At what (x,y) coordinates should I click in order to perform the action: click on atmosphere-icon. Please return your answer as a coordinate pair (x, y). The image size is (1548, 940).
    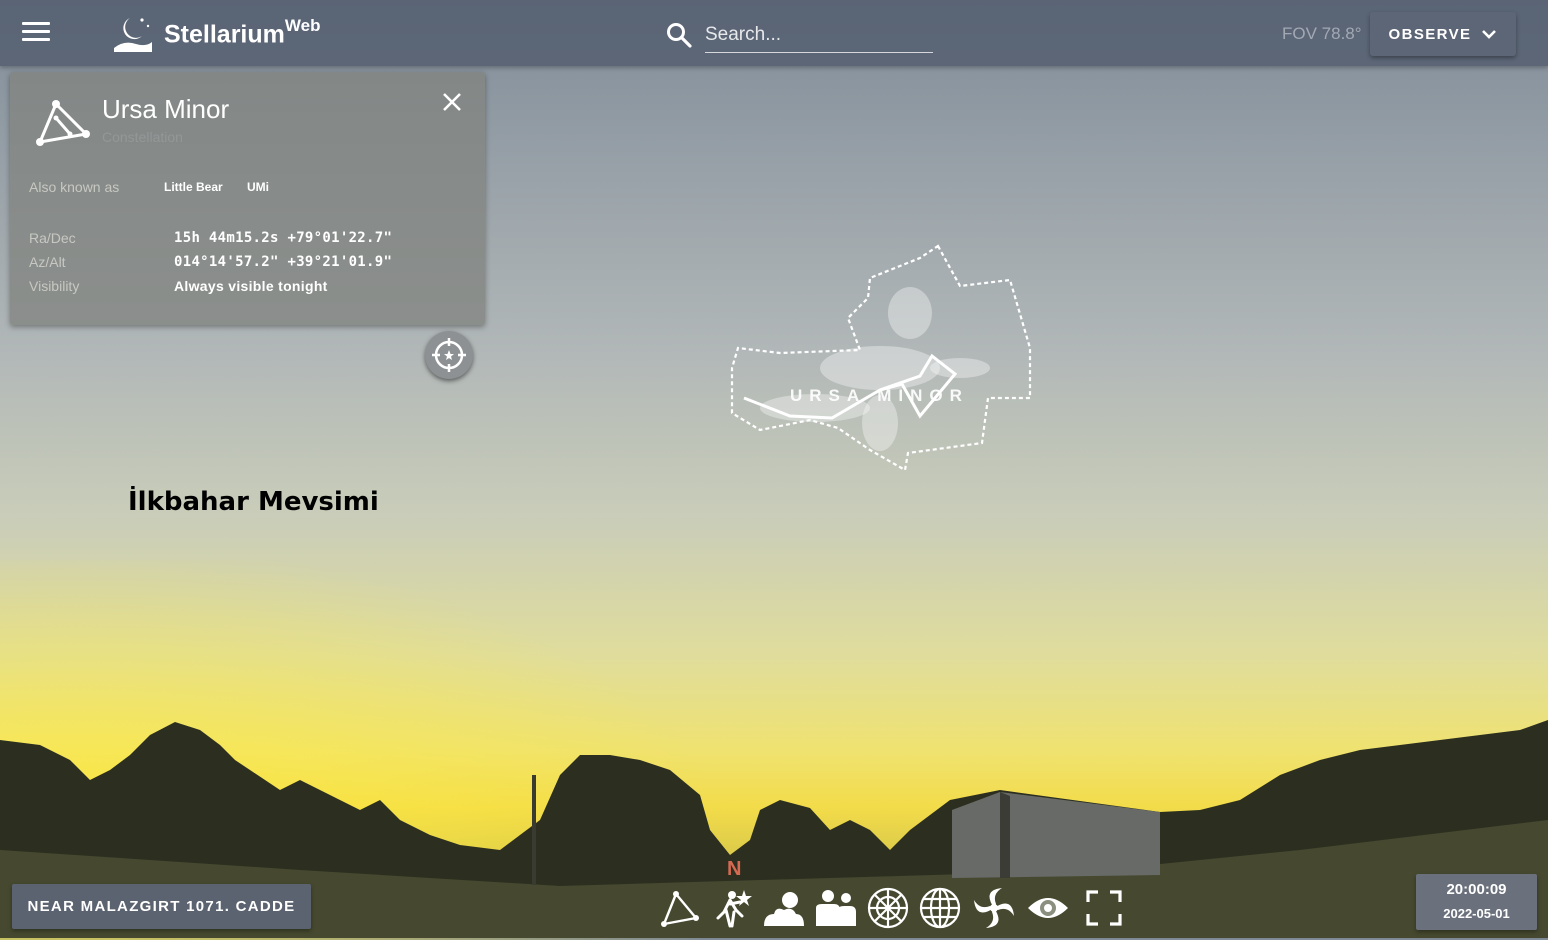
    Looking at the image, I should click on (732, 908).